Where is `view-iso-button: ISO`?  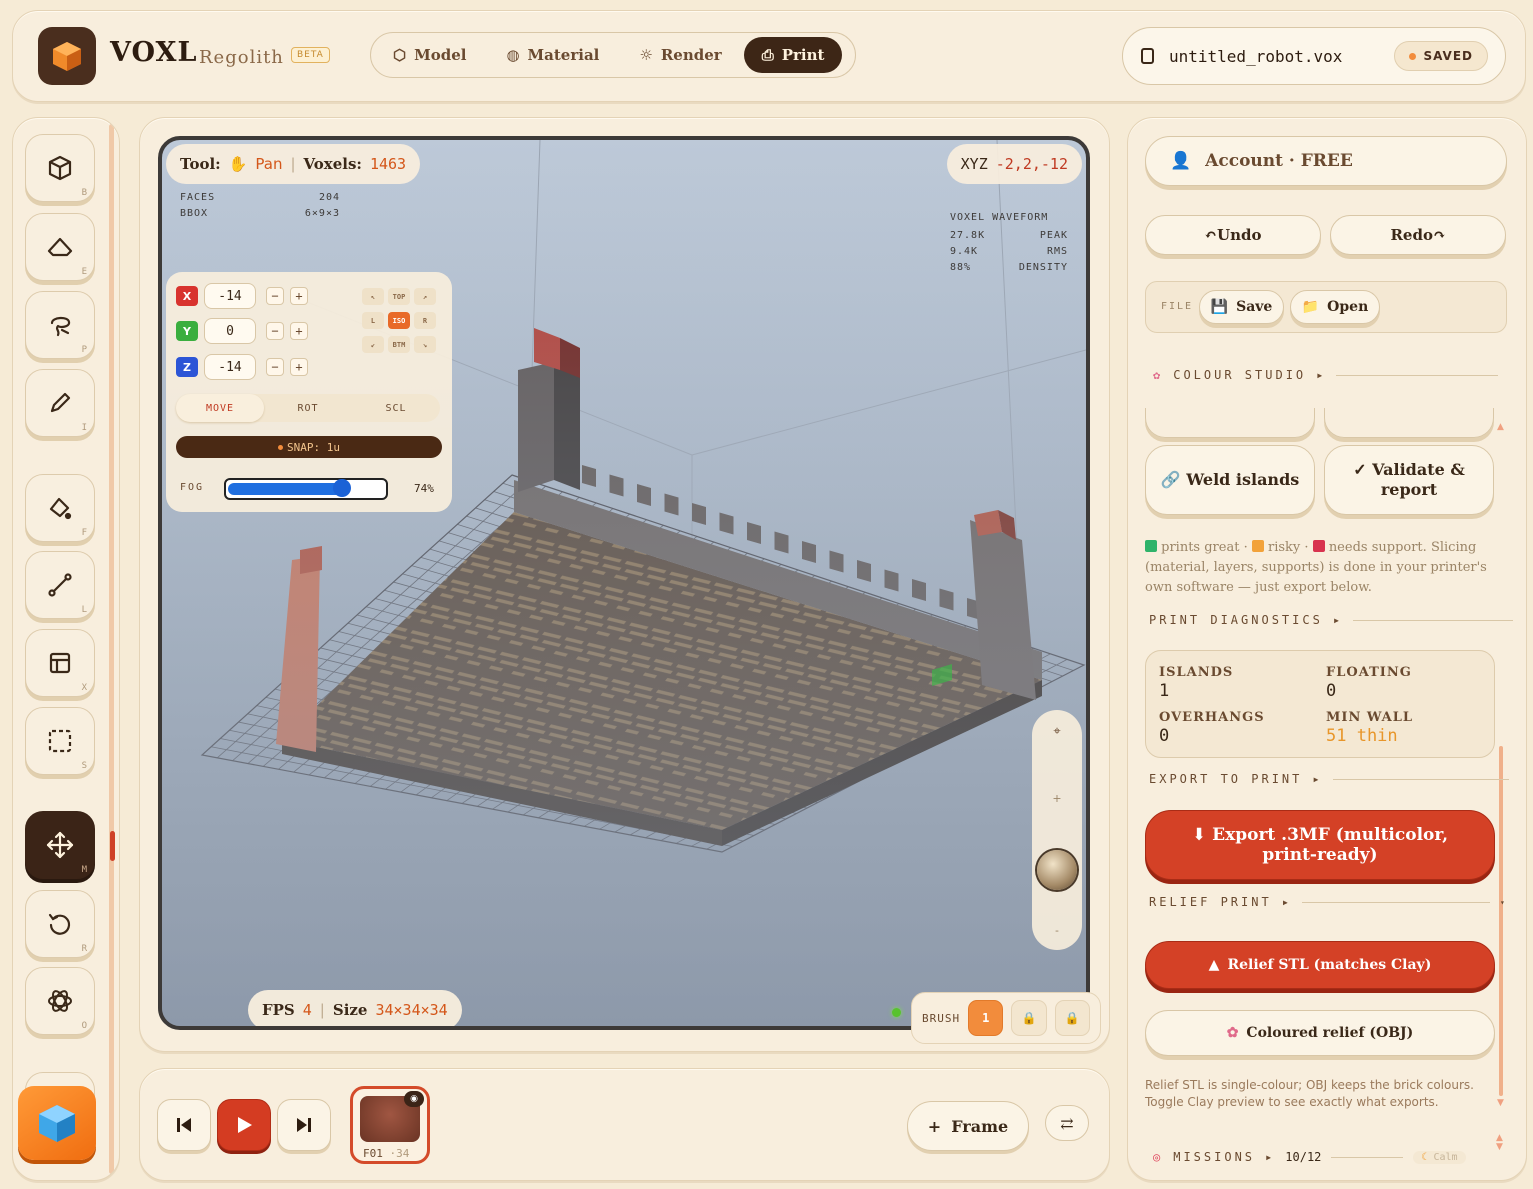
view-iso-button: ISO is located at coordinates (399, 320).